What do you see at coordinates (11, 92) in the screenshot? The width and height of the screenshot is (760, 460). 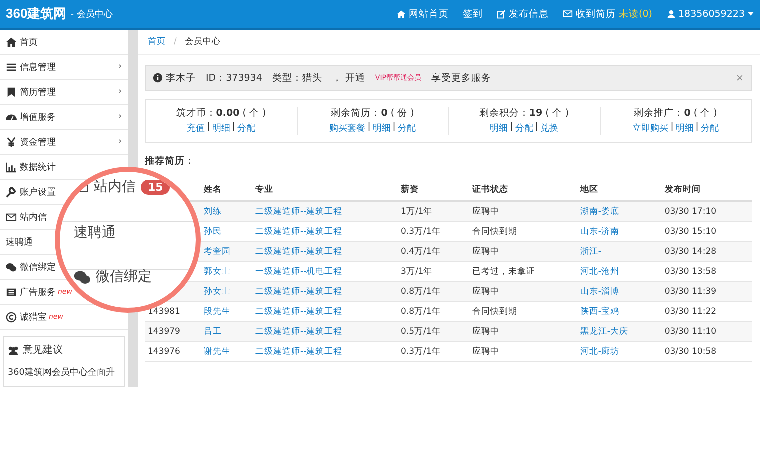 I see `bookmark-icon` at bounding box center [11, 92].